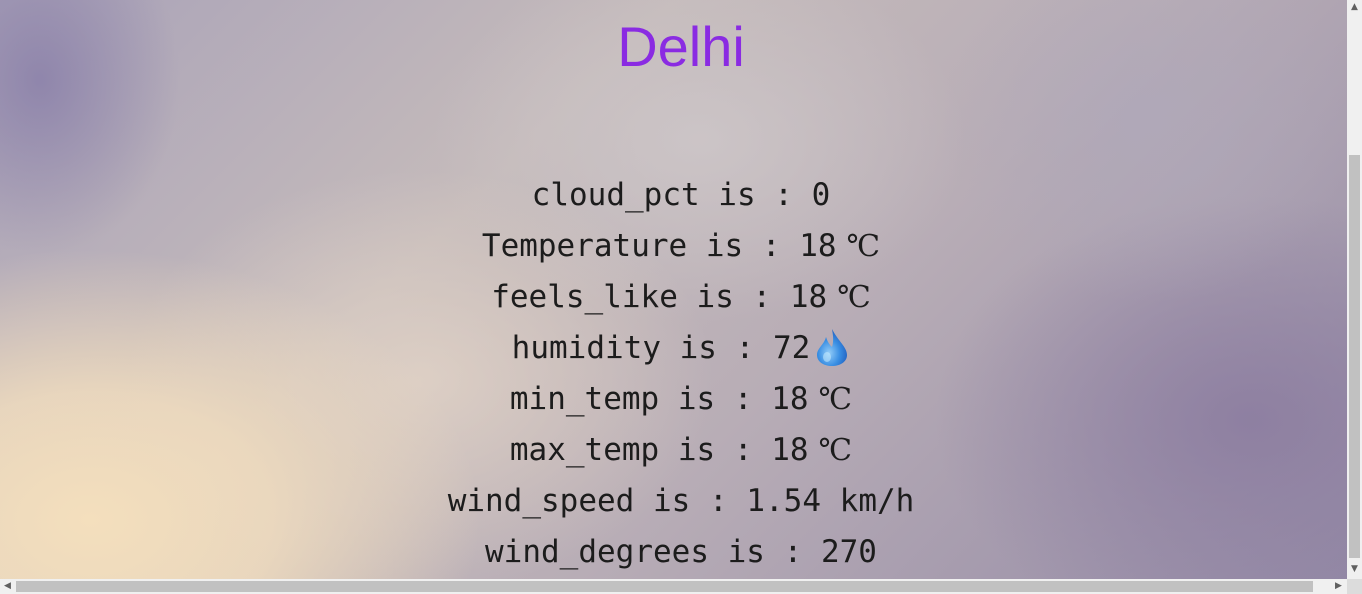 The image size is (1362, 594). What do you see at coordinates (631, 399) in the screenshot?
I see `min-temp-label: min_temp is :` at bounding box center [631, 399].